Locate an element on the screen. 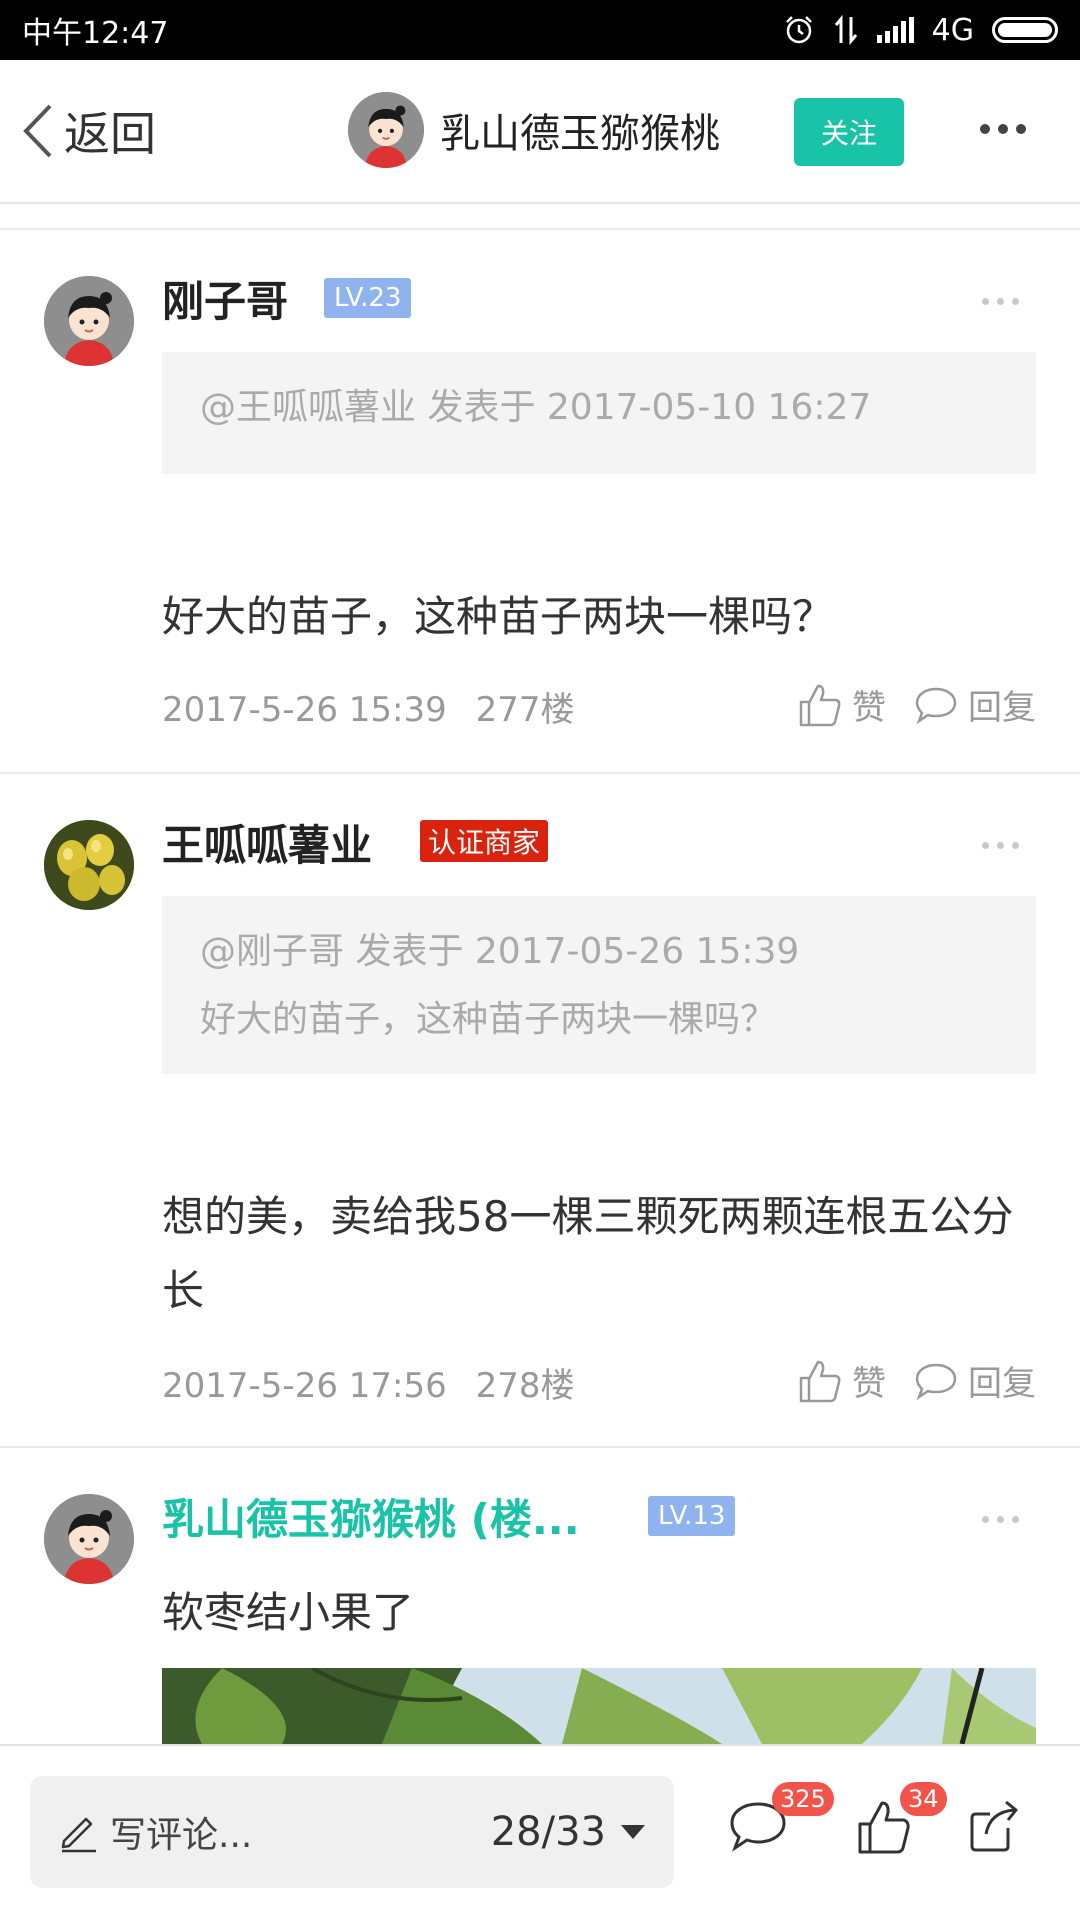 This screenshot has width=1080, height=1920. quote-header: @刚子哥 发表于 2017-05-26 15:39 is located at coordinates (500, 951).